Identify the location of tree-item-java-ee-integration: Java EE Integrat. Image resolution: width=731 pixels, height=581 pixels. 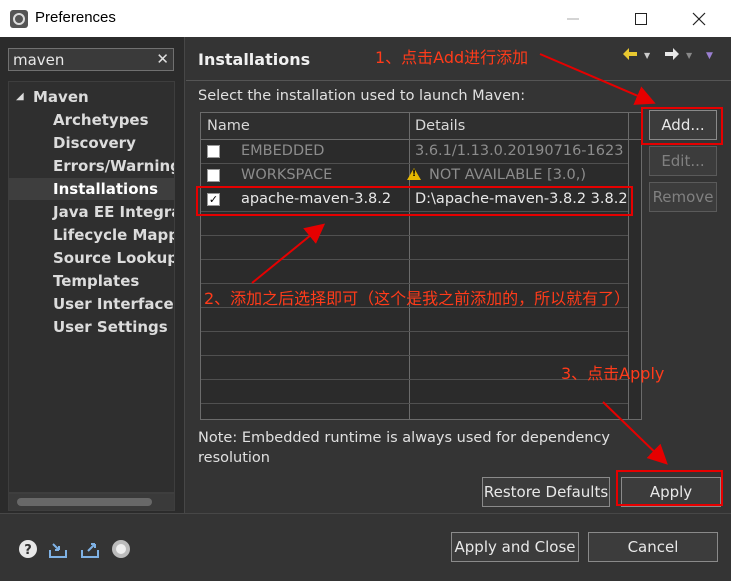
(91, 212).